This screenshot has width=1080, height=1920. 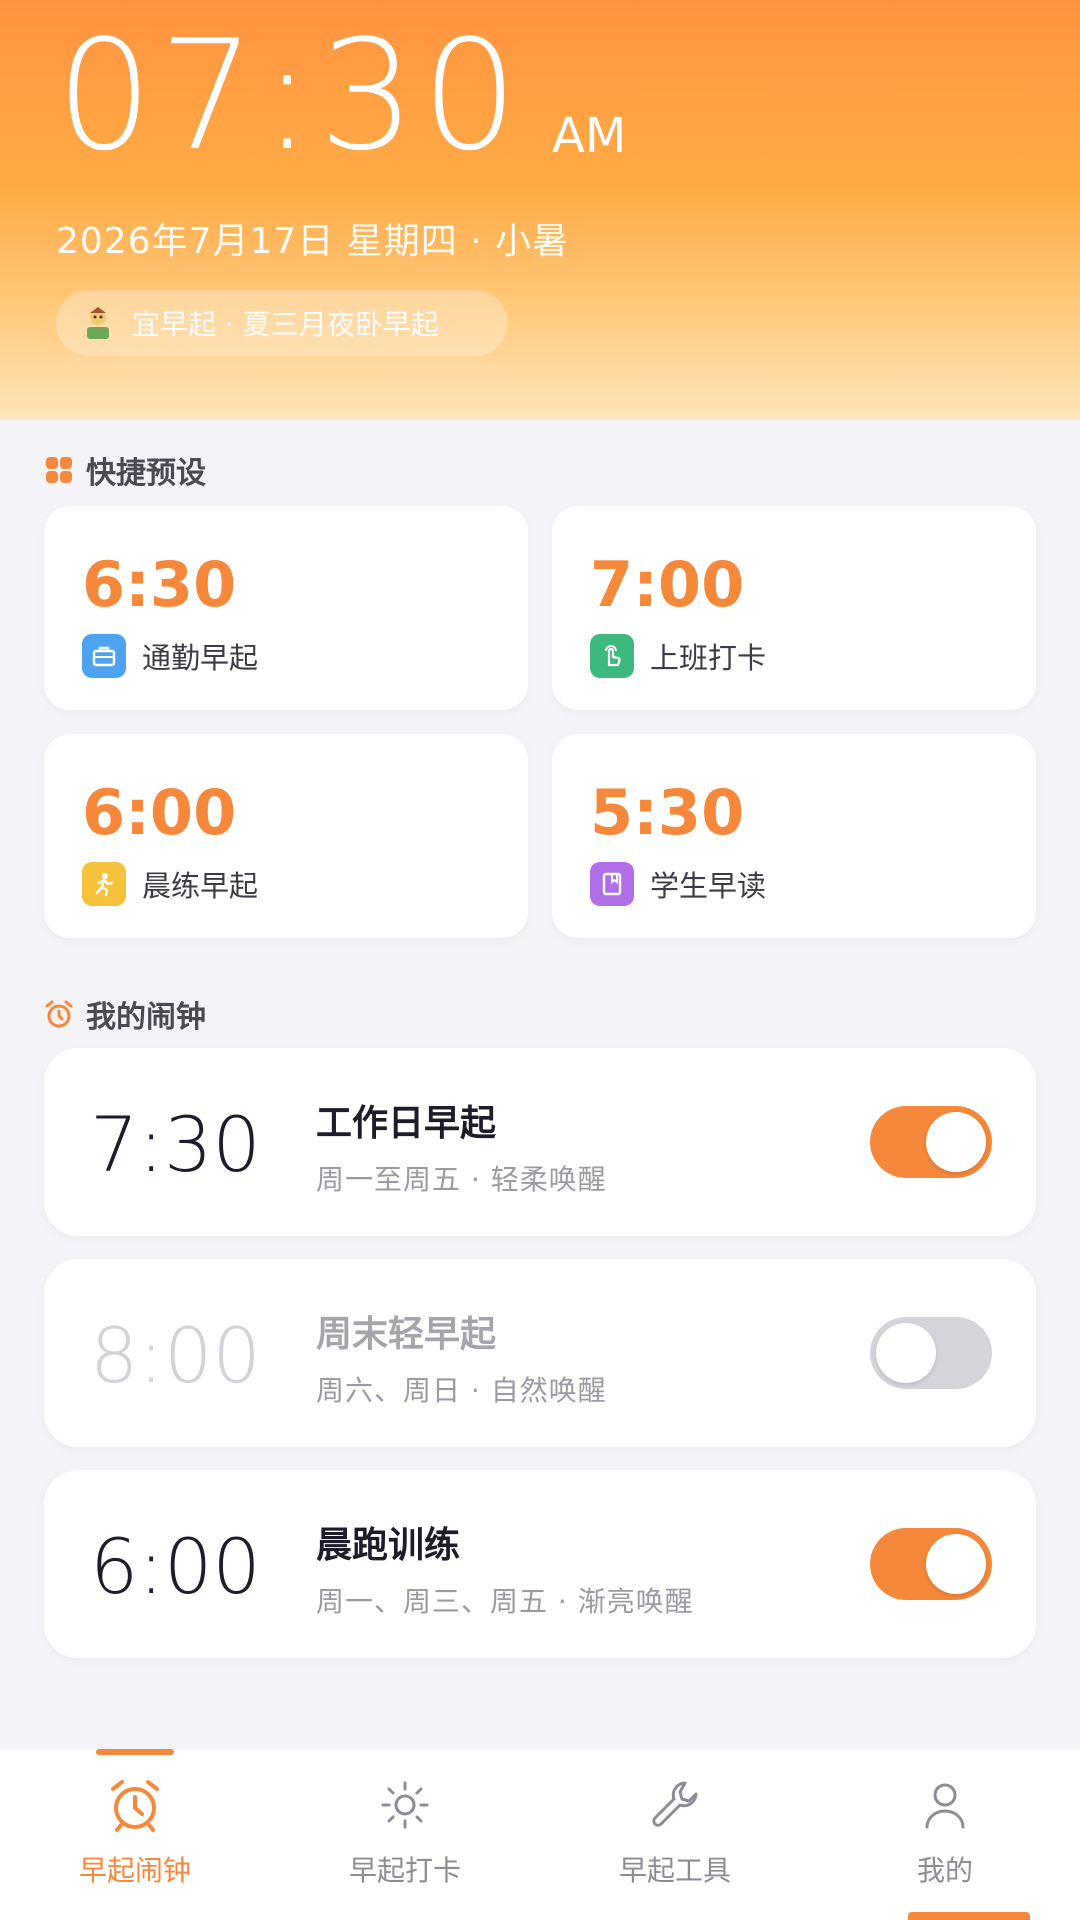 What do you see at coordinates (540, 1142) in the screenshot?
I see `alarm-card: 7:30 工作日早起 周一至周五 · 轻柔唤醒` at bounding box center [540, 1142].